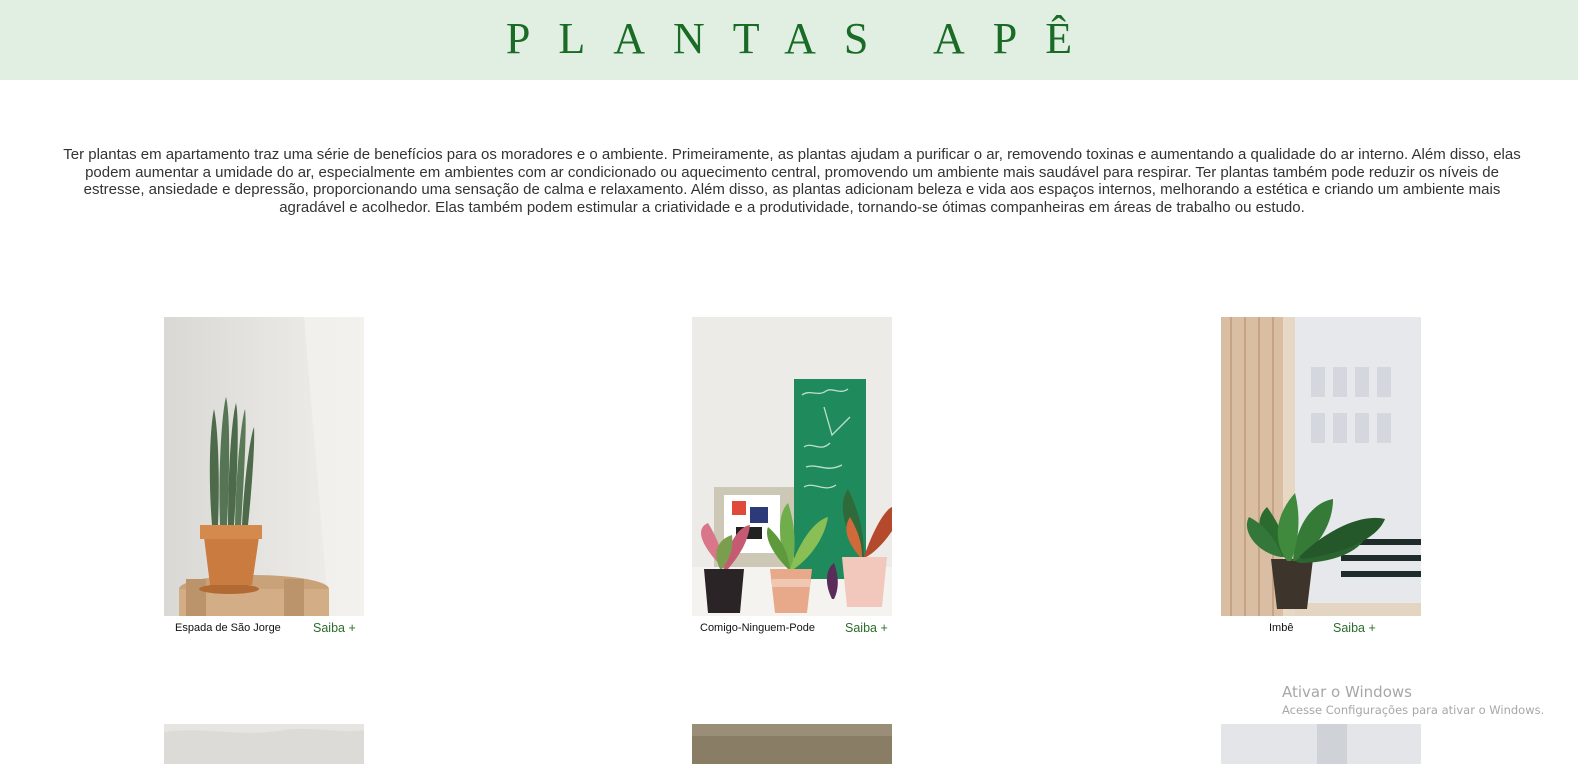 The height and width of the screenshot is (764, 1578). What do you see at coordinates (792, 466) in the screenshot?
I see `plant-photo-comigo-ninguem-pode` at bounding box center [792, 466].